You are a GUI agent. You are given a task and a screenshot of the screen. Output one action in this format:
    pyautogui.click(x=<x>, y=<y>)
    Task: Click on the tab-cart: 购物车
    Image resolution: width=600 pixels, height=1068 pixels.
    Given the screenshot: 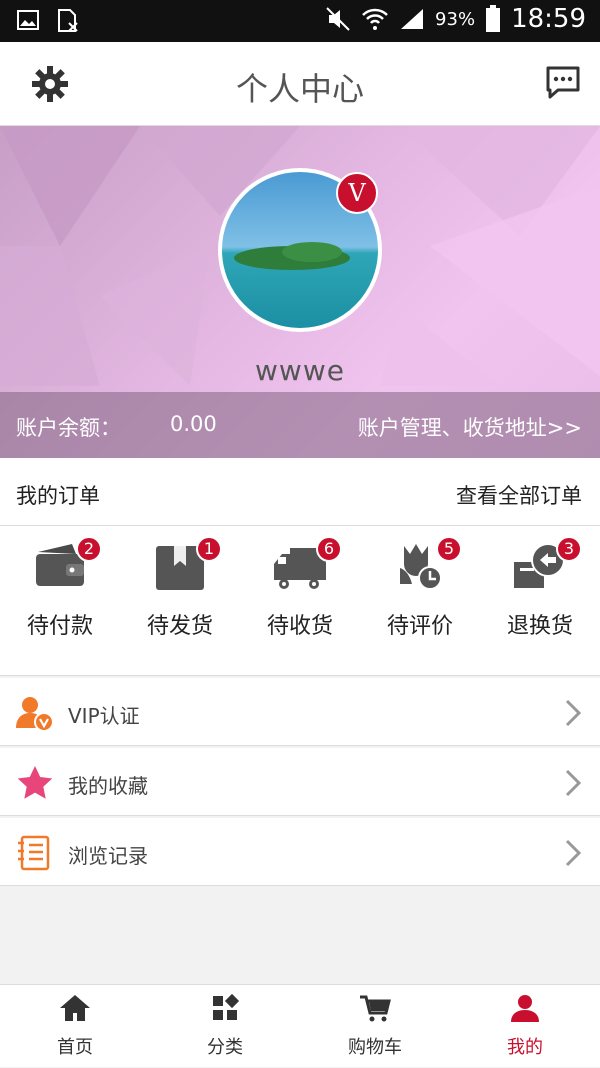 What is the action you would take?
    pyautogui.click(x=375, y=1026)
    